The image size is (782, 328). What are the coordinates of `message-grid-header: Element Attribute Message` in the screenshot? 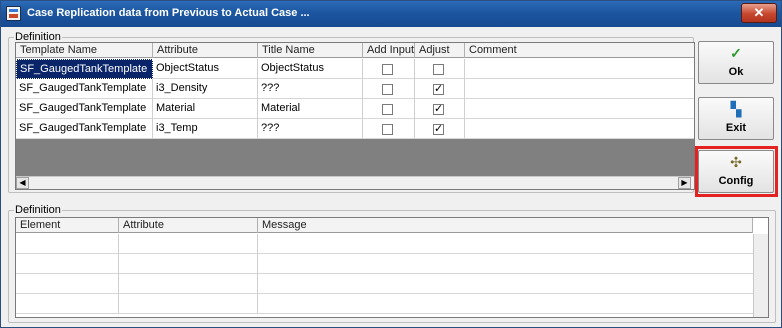 It's located at (384, 225).